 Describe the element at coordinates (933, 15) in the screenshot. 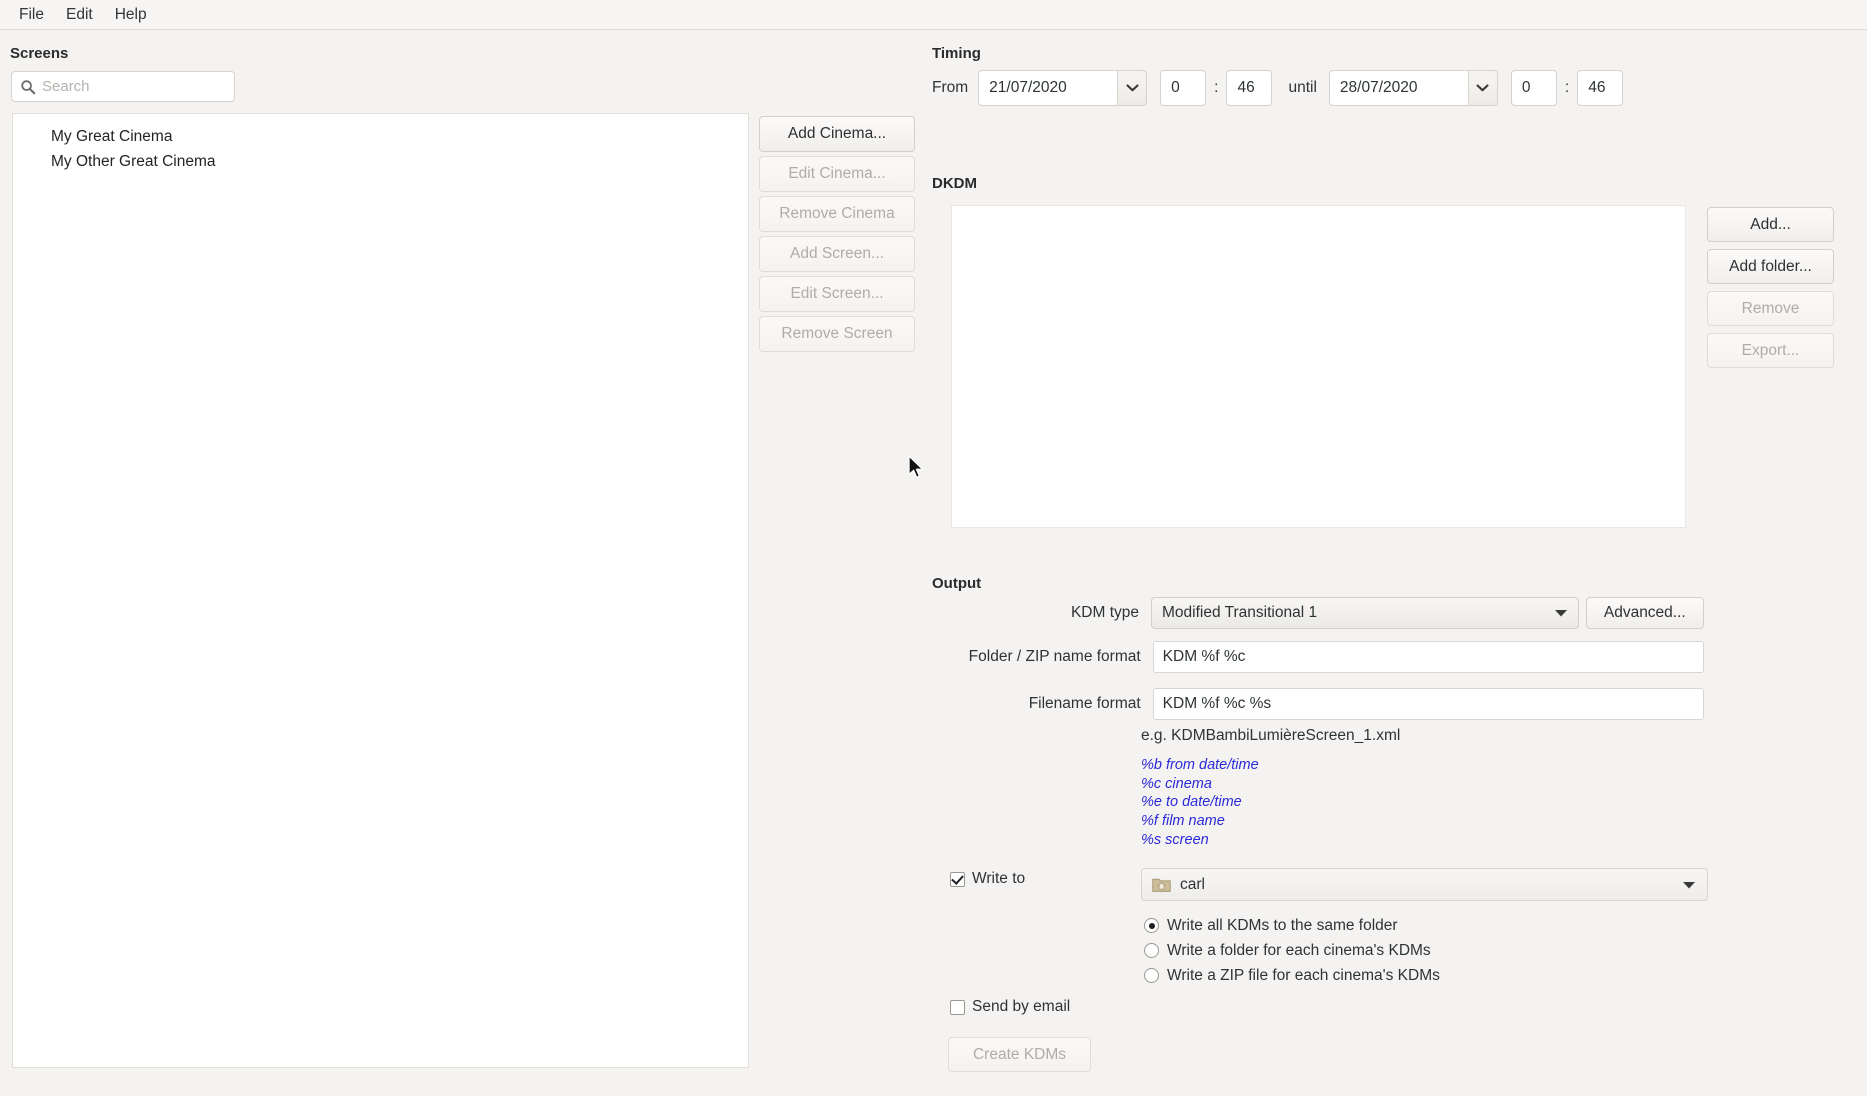

I see `menu-bar: File Edit Help` at that location.